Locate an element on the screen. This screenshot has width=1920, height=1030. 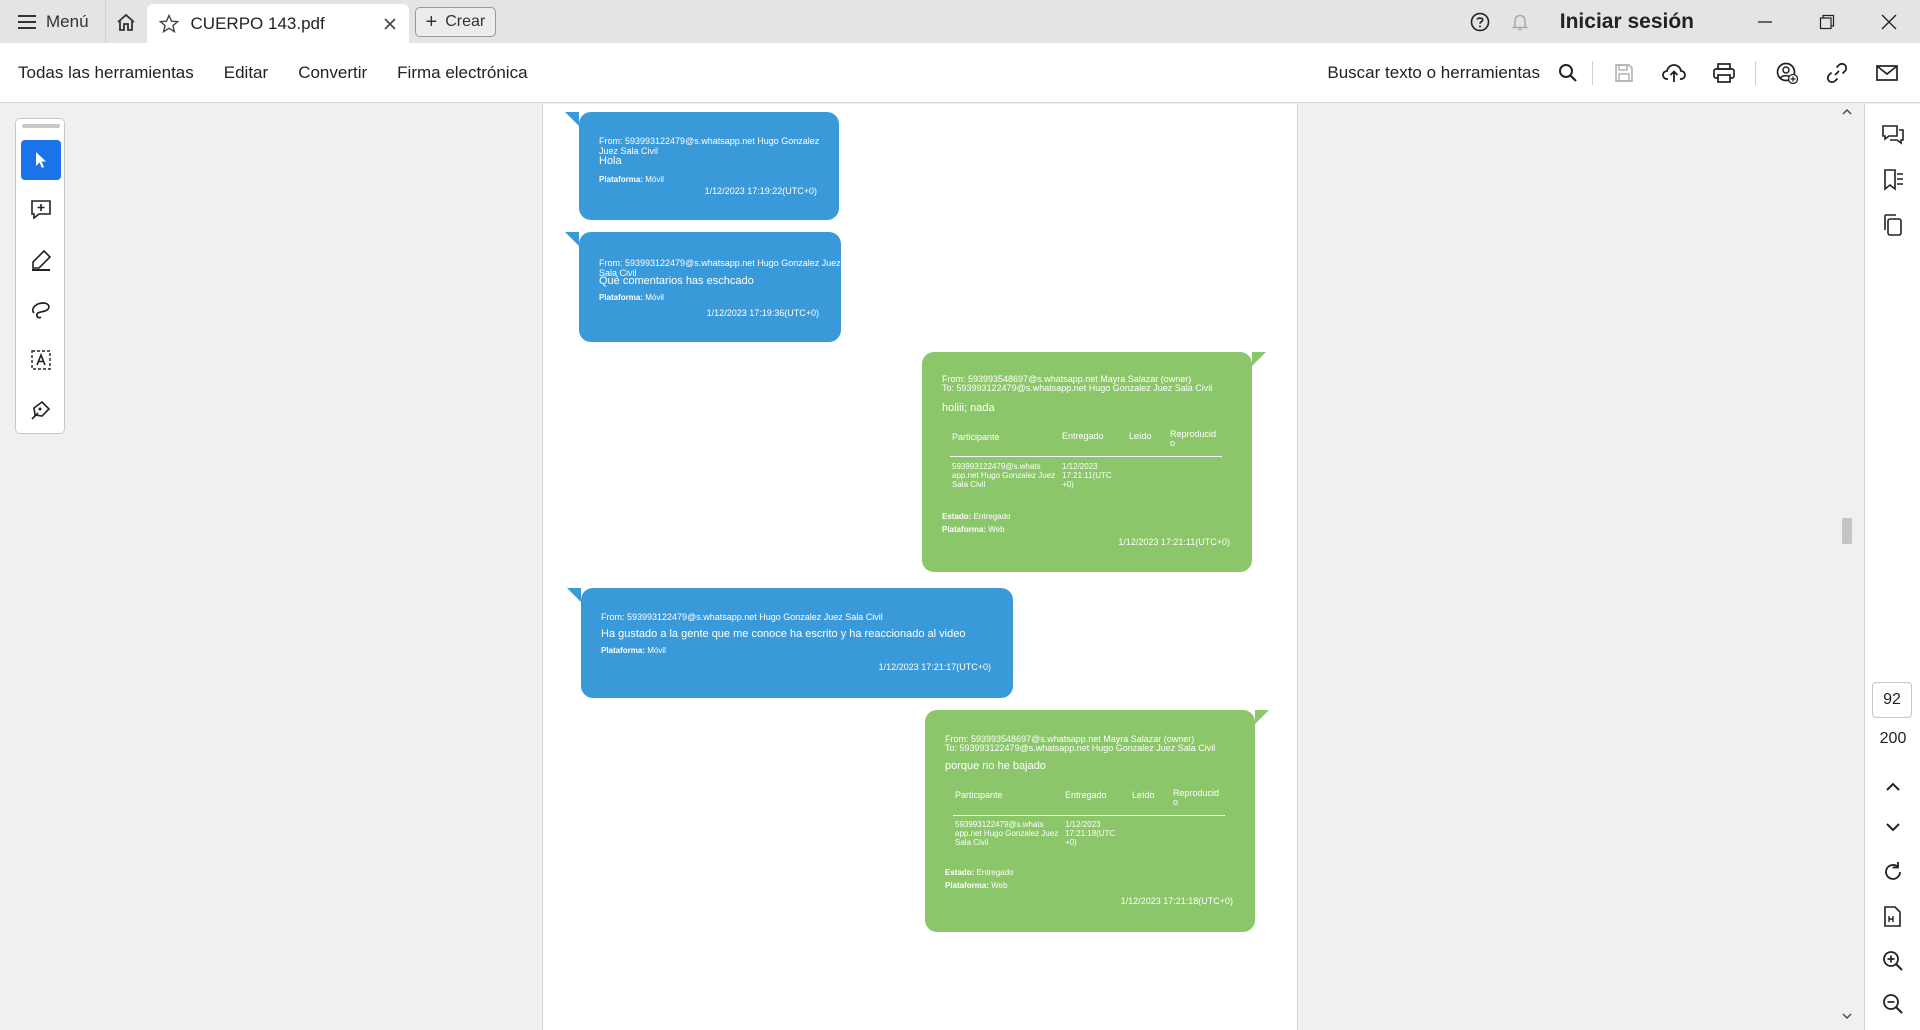
message-timestamp: 1/12/2023 17:19:22(UTC+0) is located at coordinates (760, 191).